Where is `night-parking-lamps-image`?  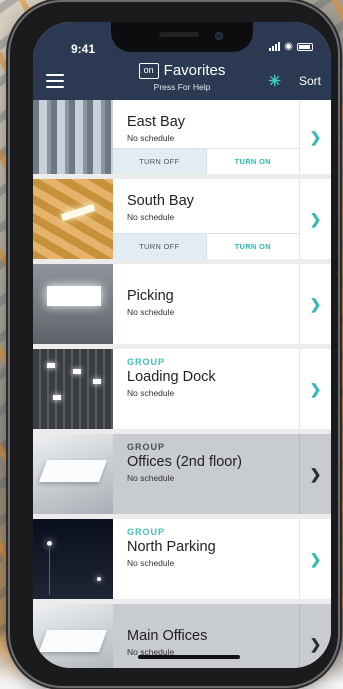
night-parking-lamps-image is located at coordinates (73, 559).